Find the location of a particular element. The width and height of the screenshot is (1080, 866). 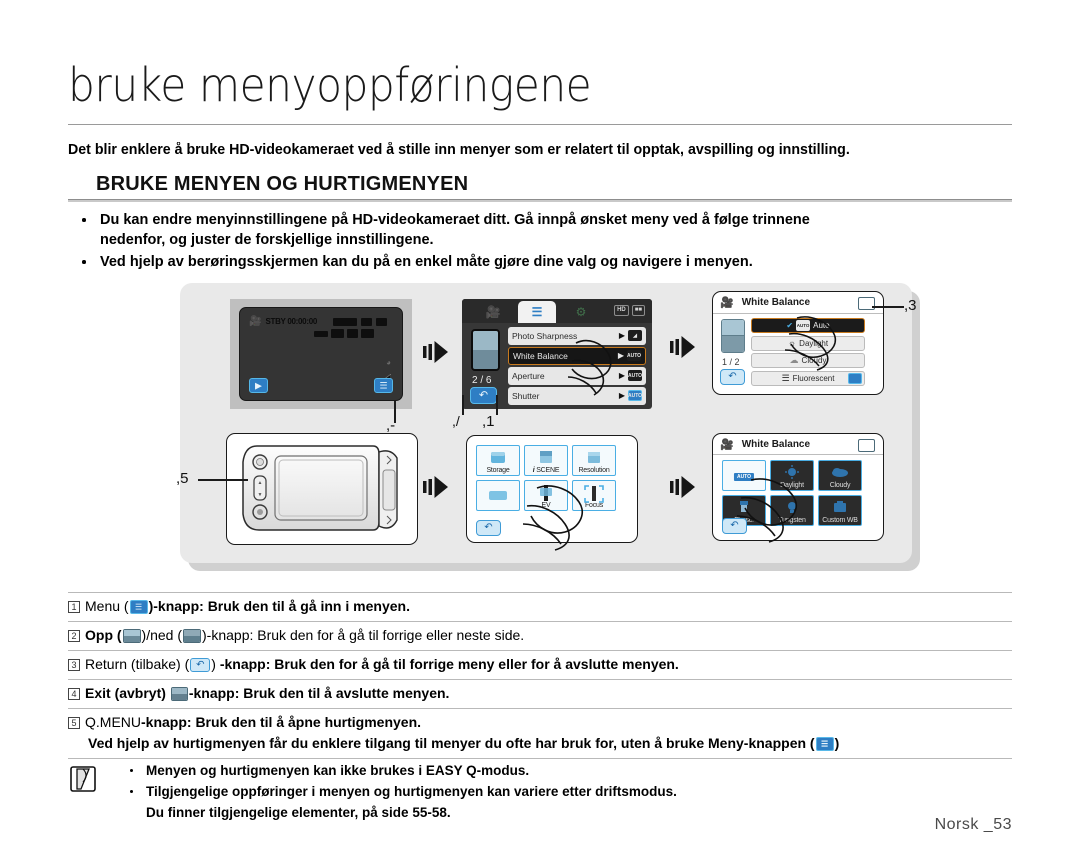

note-icon is located at coordinates (83, 779).